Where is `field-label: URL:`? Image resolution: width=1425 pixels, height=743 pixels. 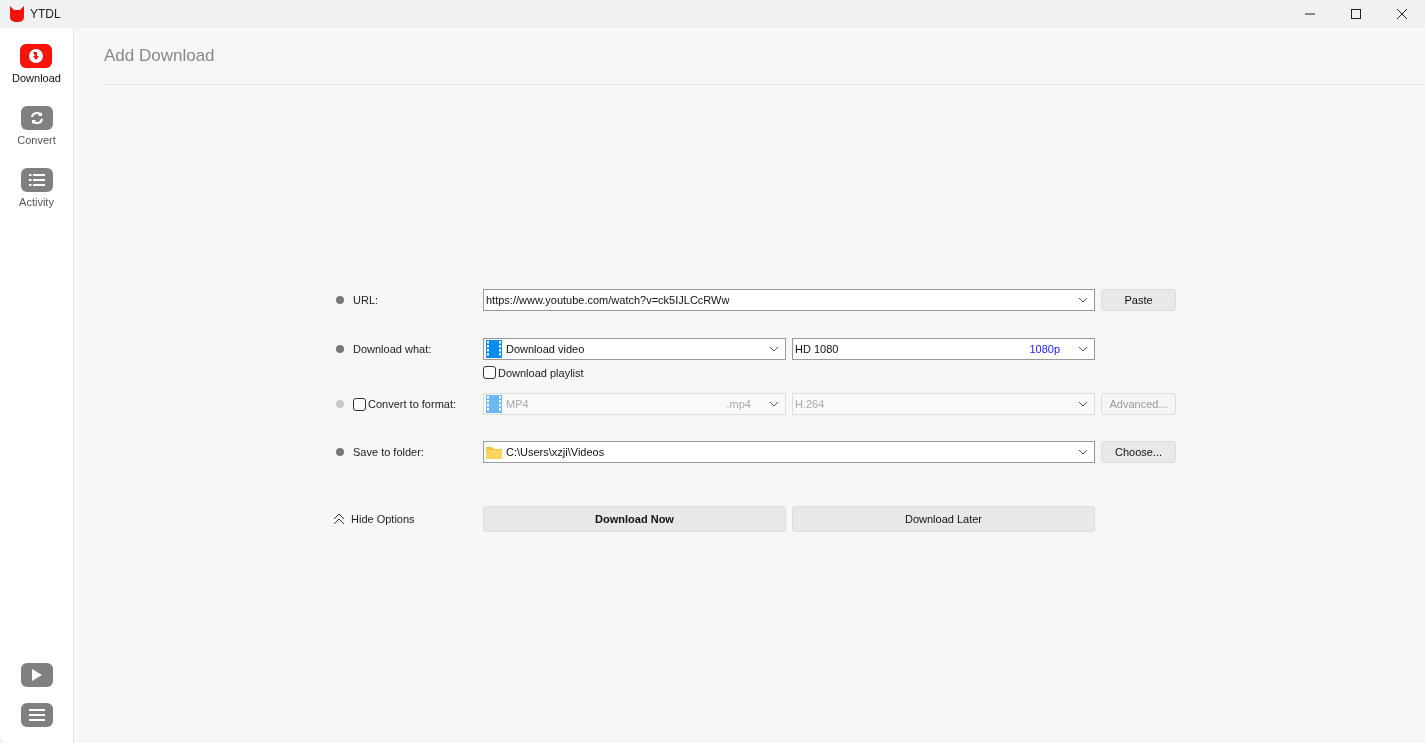 field-label: URL: is located at coordinates (366, 300).